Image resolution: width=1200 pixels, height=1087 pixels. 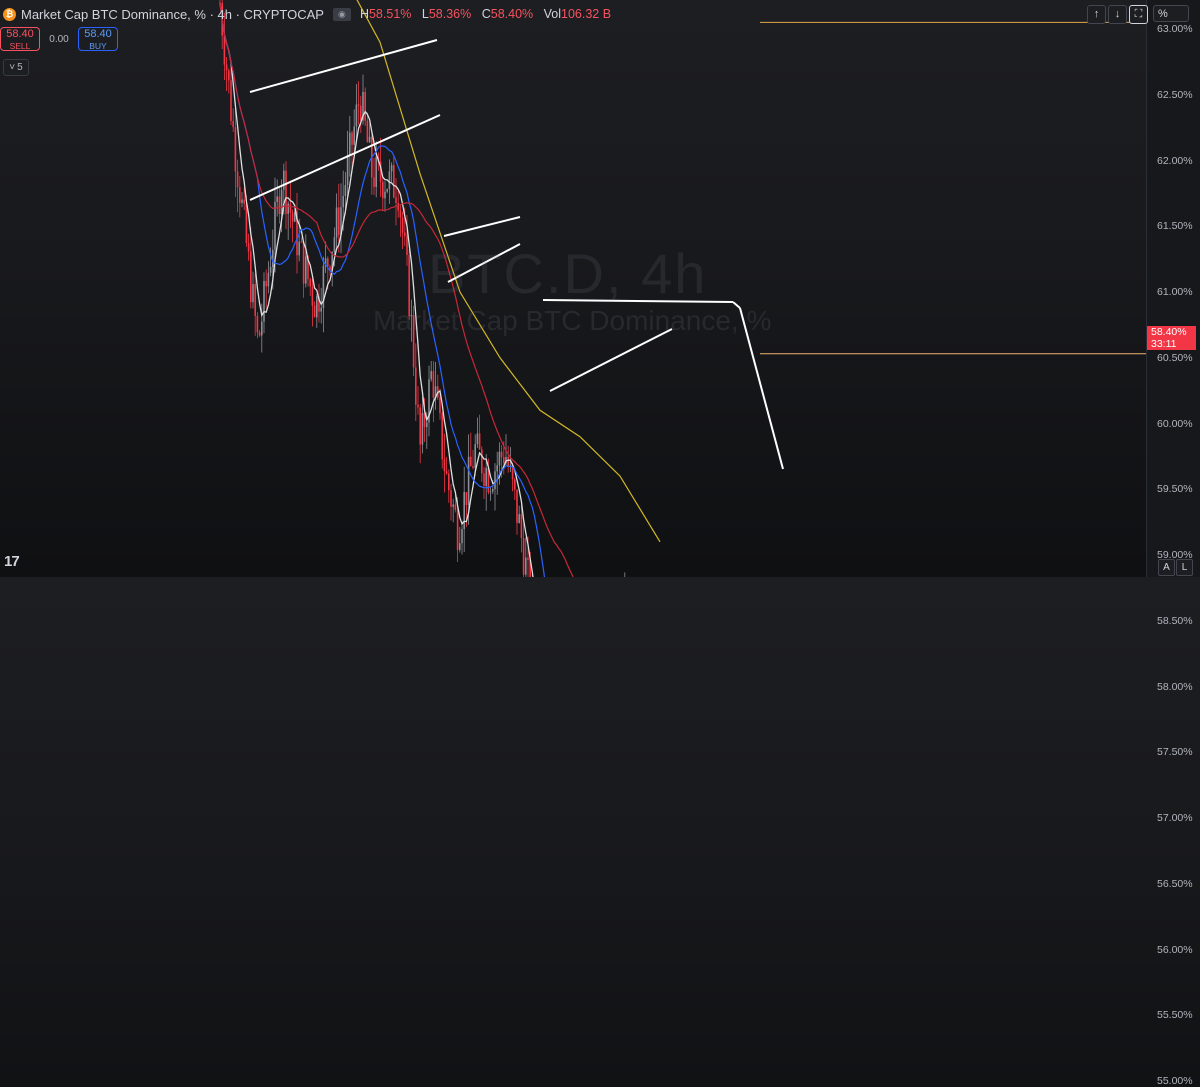 I want to click on price-tick-label: 61.50%, so click(x=1175, y=226).